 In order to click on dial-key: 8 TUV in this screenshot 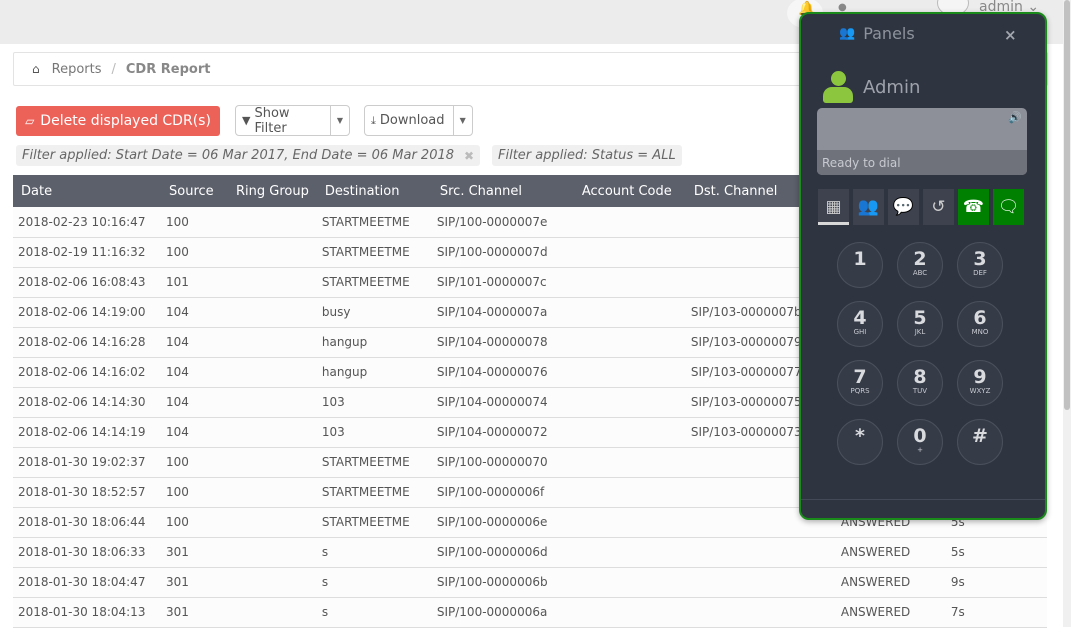, I will do `click(920, 383)`.